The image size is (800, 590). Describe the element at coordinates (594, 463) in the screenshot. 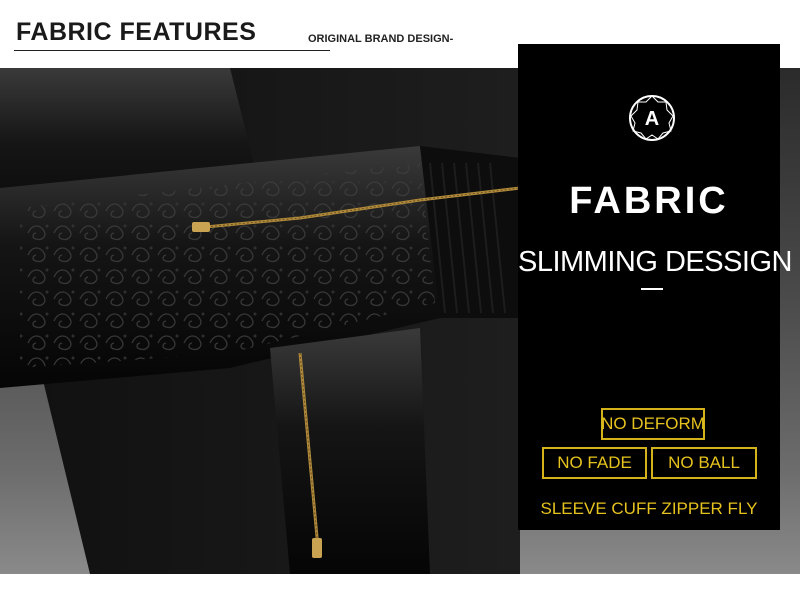

I see `tag-no-fade: NO FADE` at that location.